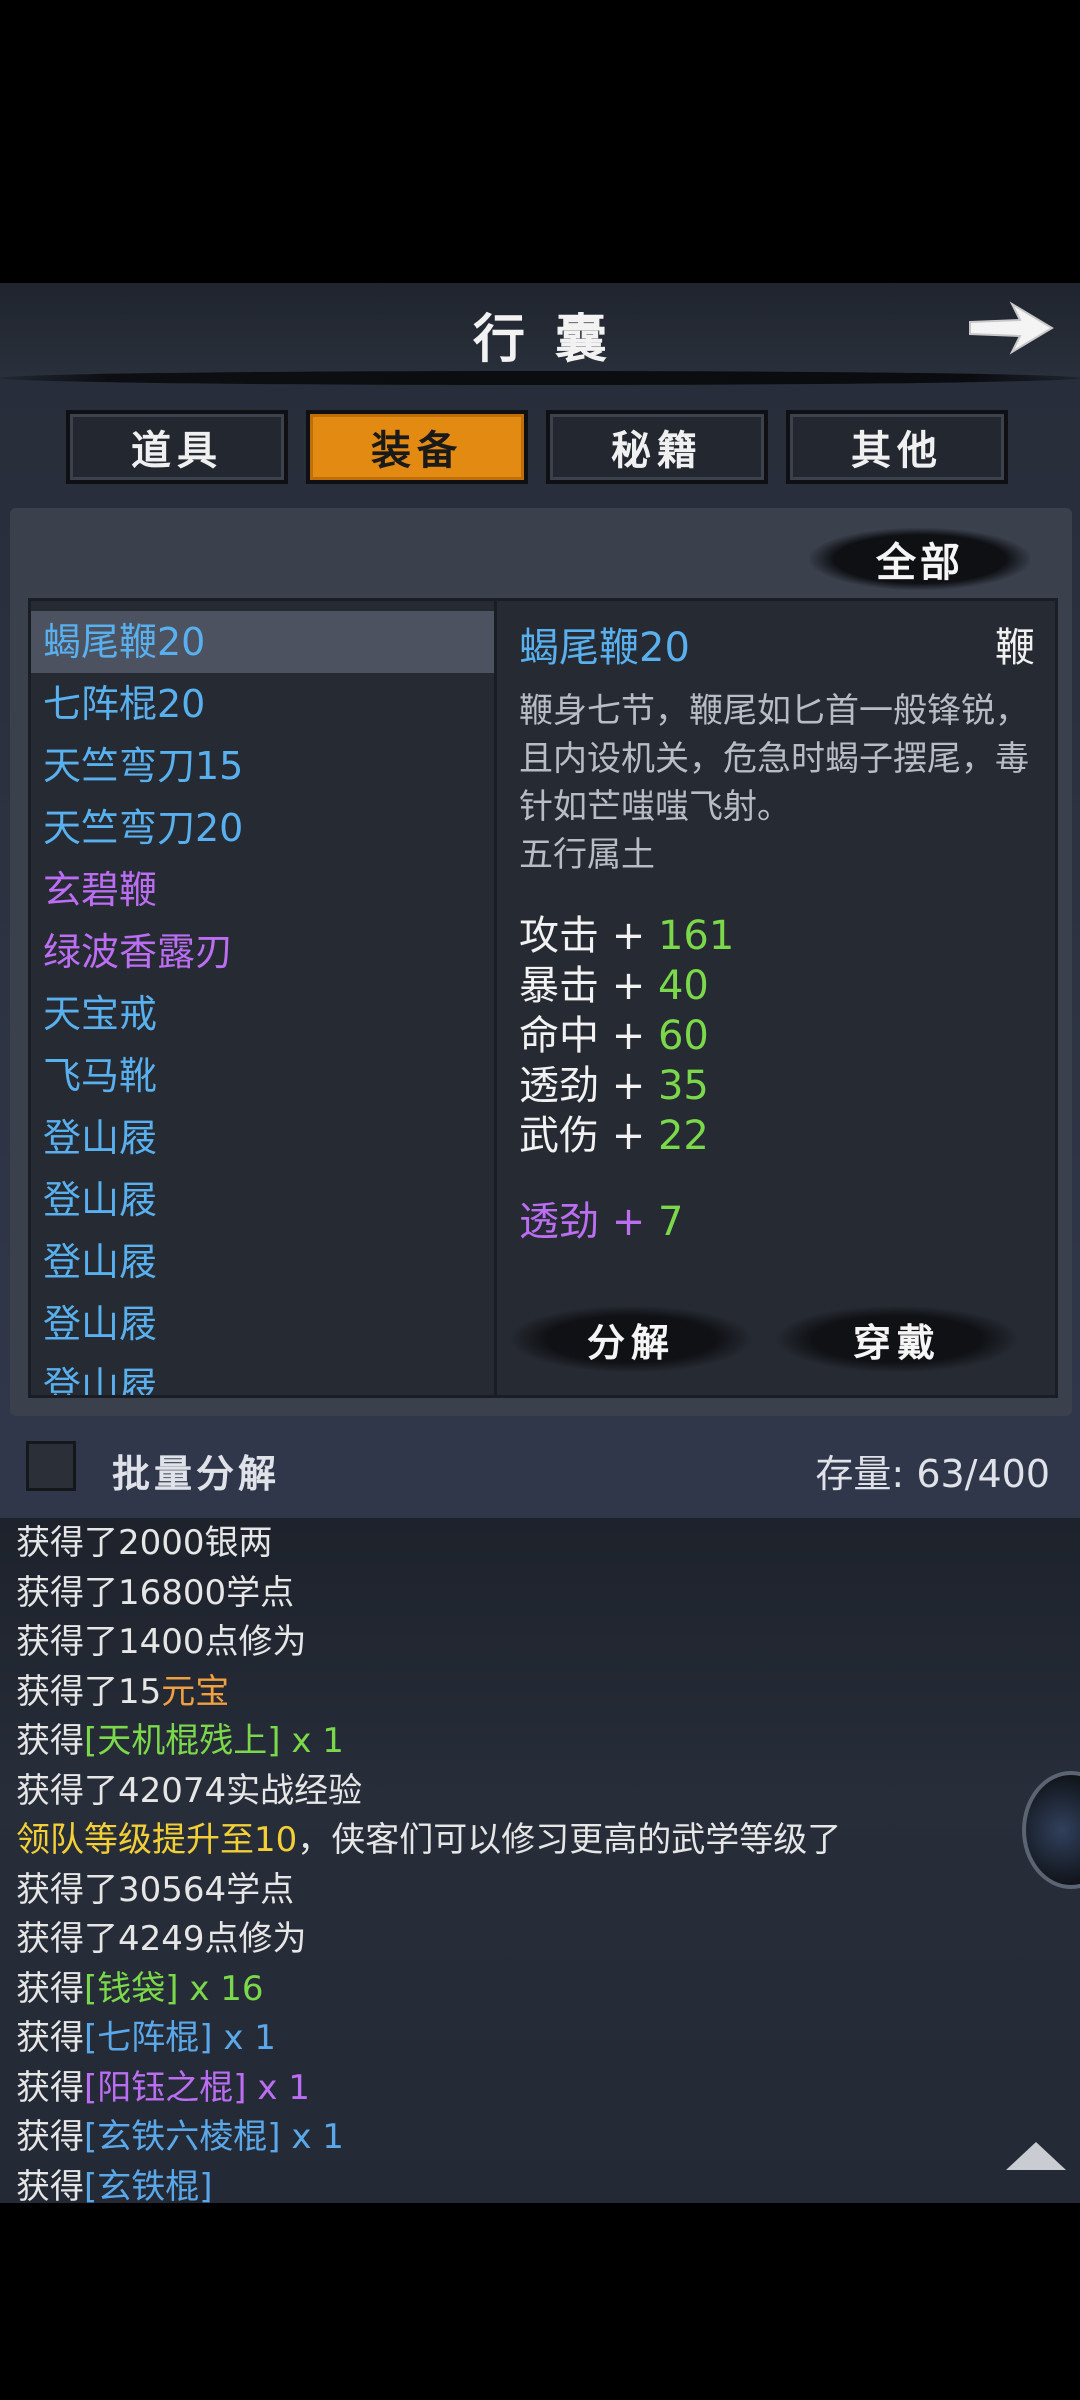 This screenshot has width=1080, height=2400. I want to click on page-title: 行囊, so click(554, 339).